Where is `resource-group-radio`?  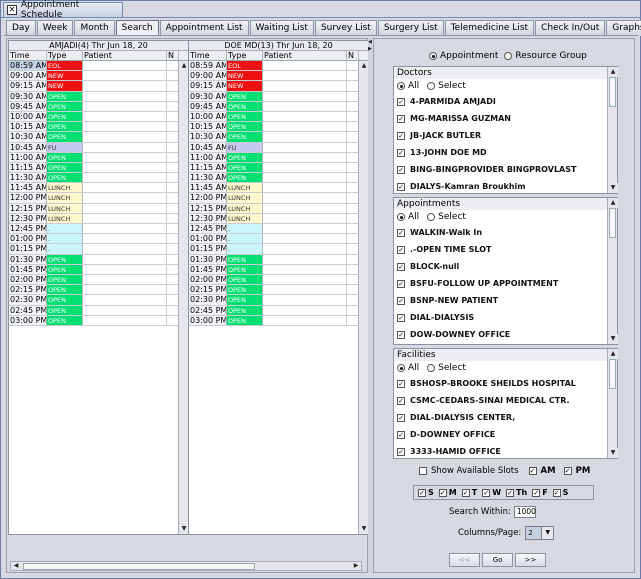 resource-group-radio is located at coordinates (508, 56).